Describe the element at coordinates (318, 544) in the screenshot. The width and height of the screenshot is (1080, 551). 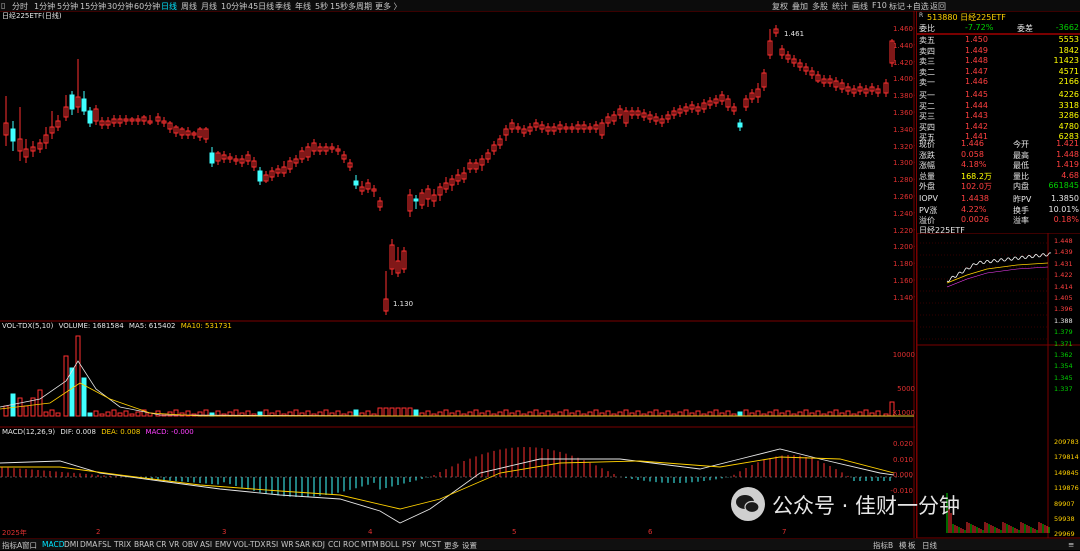
I see `indicator-tab-15: KDJ` at that location.